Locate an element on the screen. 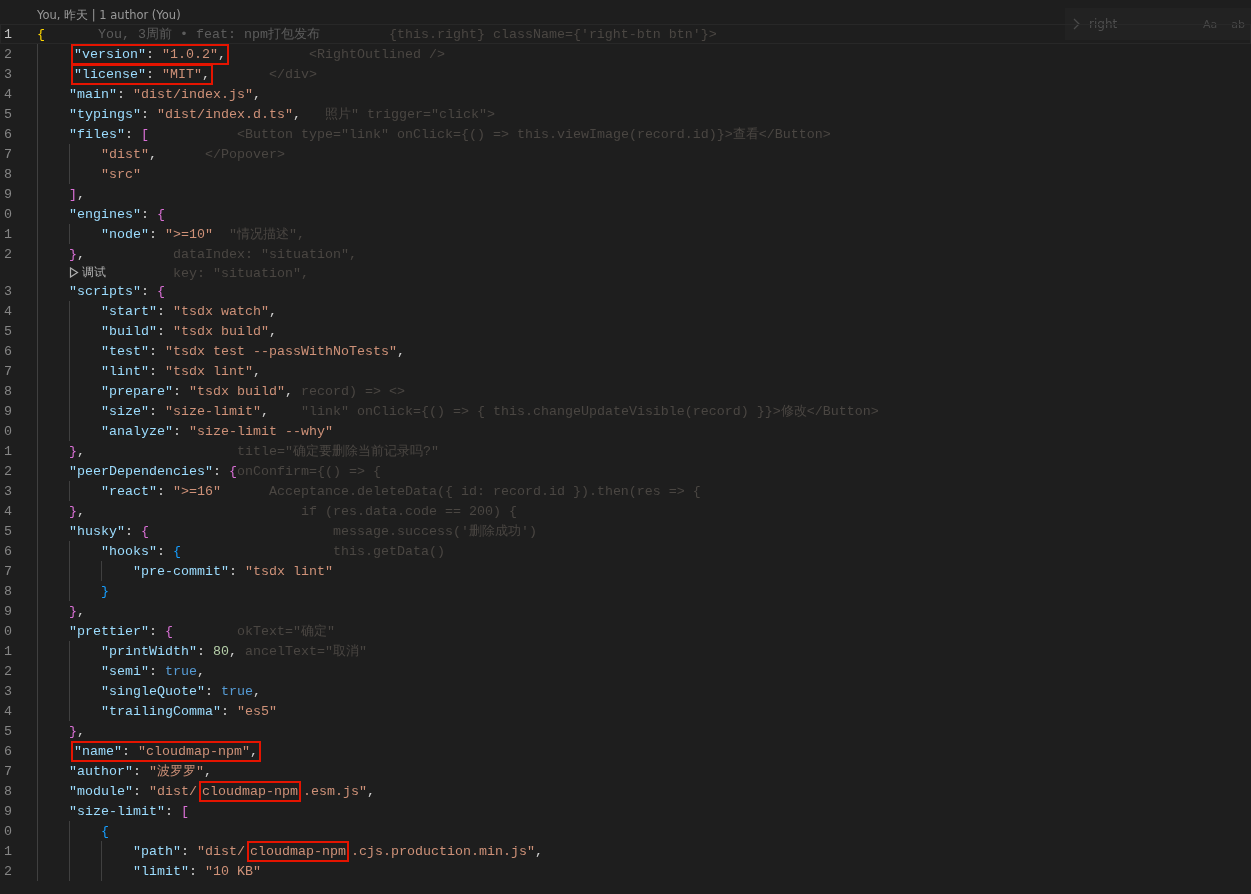 Image resolution: width=1251 pixels, height=894 pixels. code-token: "10 KB" is located at coordinates (233, 871).